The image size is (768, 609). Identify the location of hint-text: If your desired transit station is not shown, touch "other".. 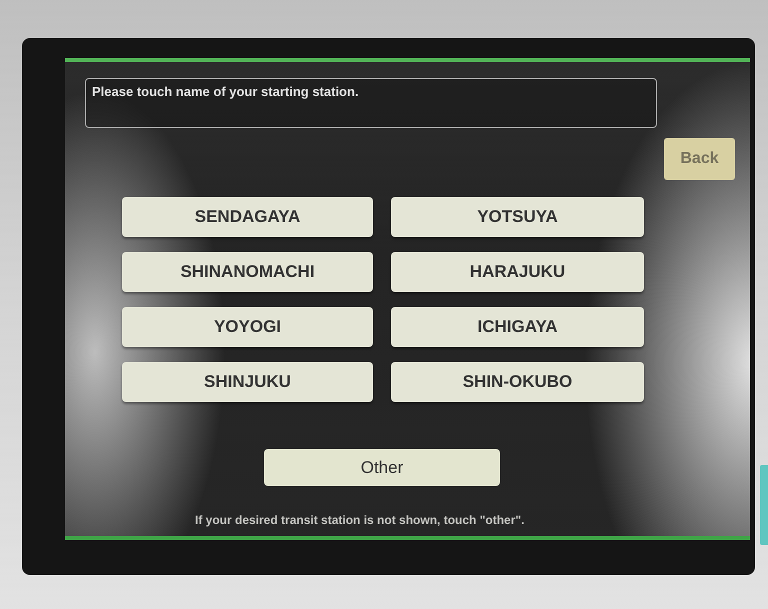
(359, 520).